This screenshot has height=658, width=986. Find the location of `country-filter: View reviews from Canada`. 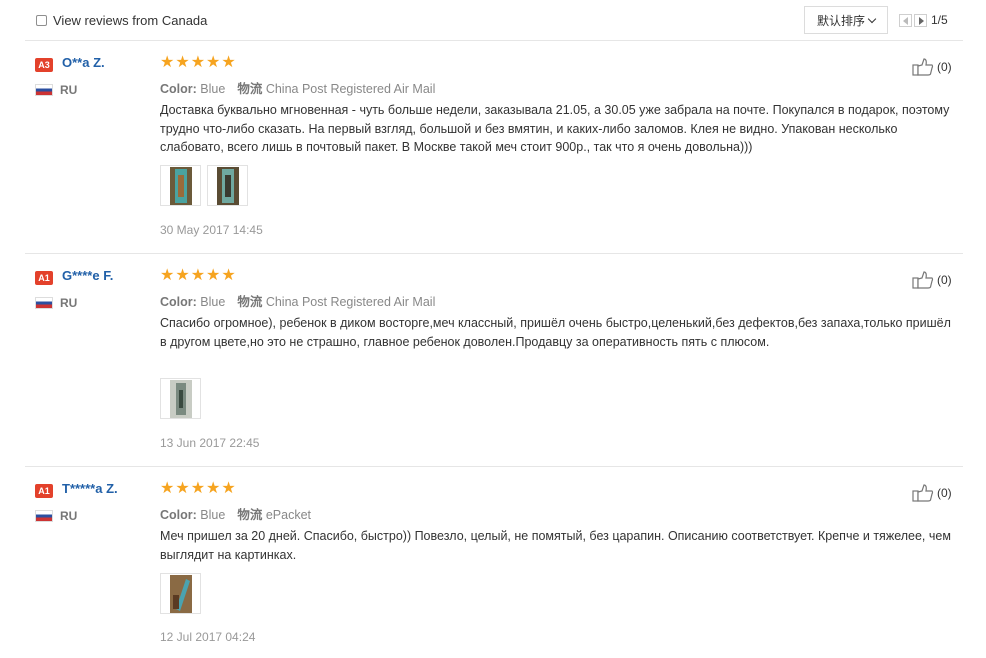

country-filter: View reviews from Canada is located at coordinates (121, 20).